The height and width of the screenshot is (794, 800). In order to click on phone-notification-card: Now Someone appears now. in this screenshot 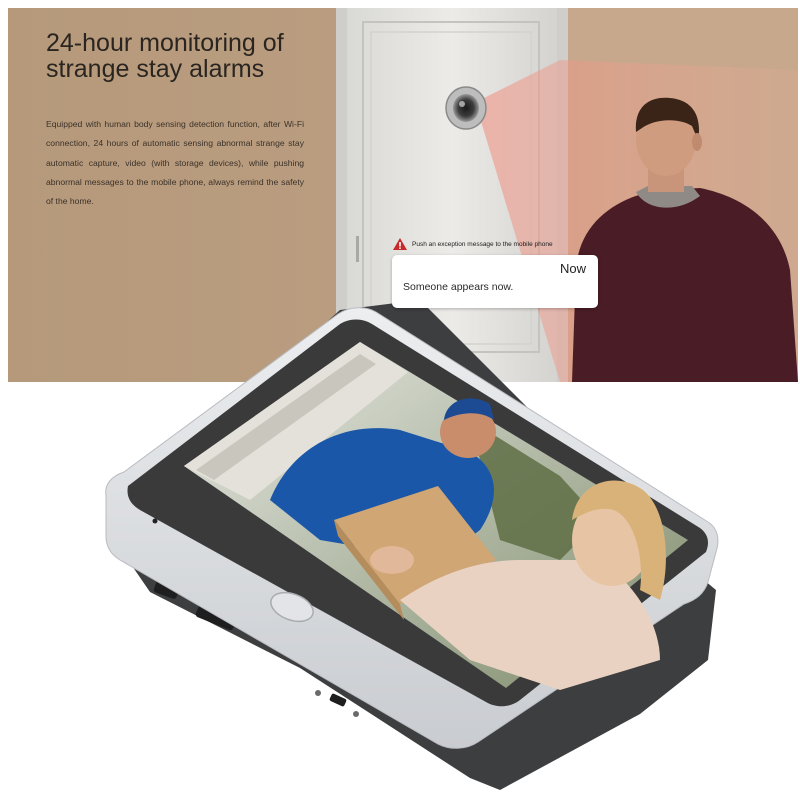, I will do `click(495, 281)`.